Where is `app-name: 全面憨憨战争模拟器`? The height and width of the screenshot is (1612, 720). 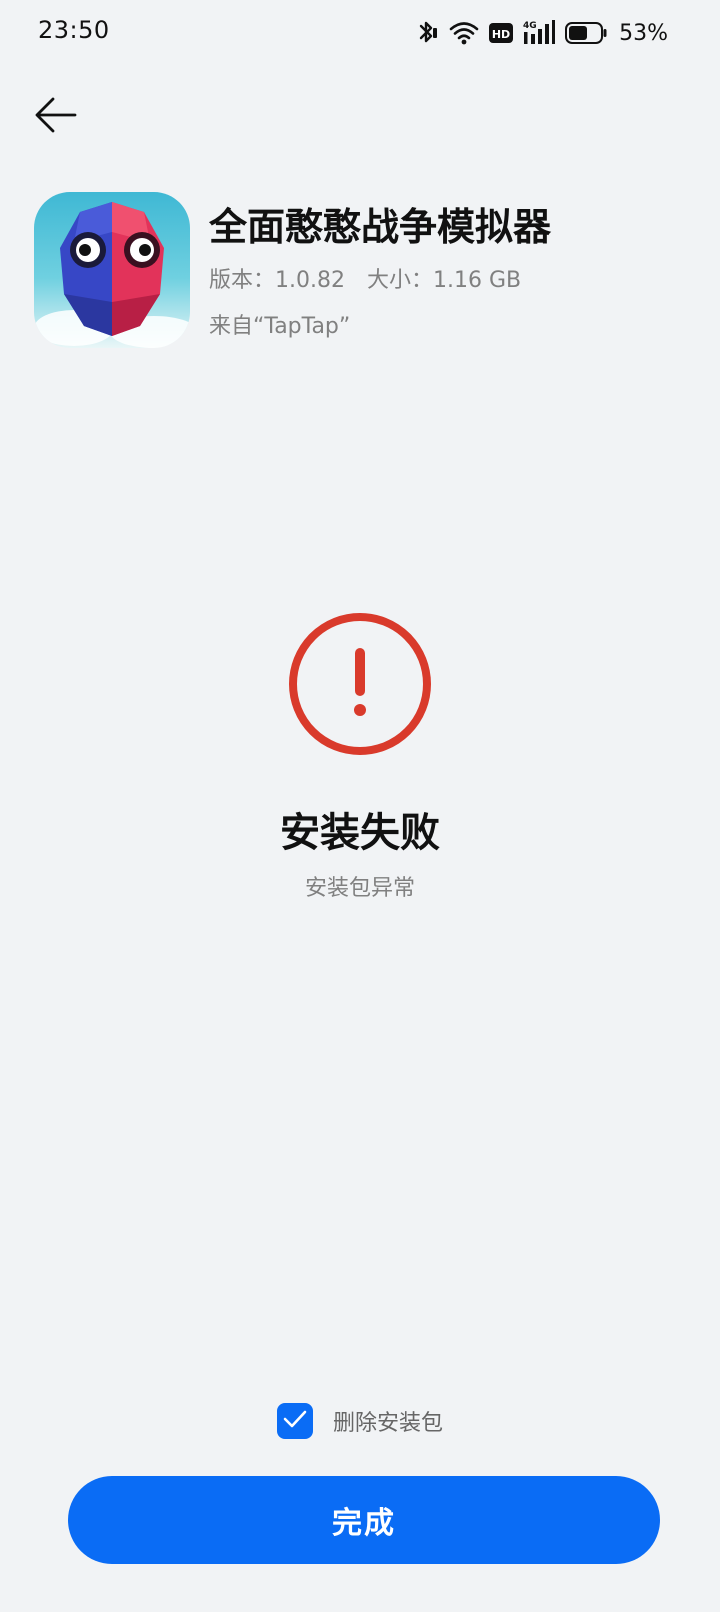 app-name: 全面憨憨战争模拟器 is located at coordinates (380, 227).